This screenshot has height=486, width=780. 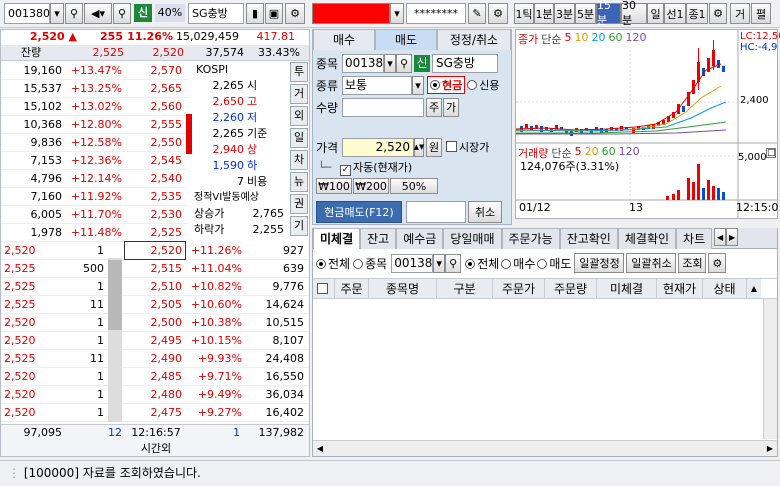 I want to click on cash-radio: 현금, so click(x=446, y=85).